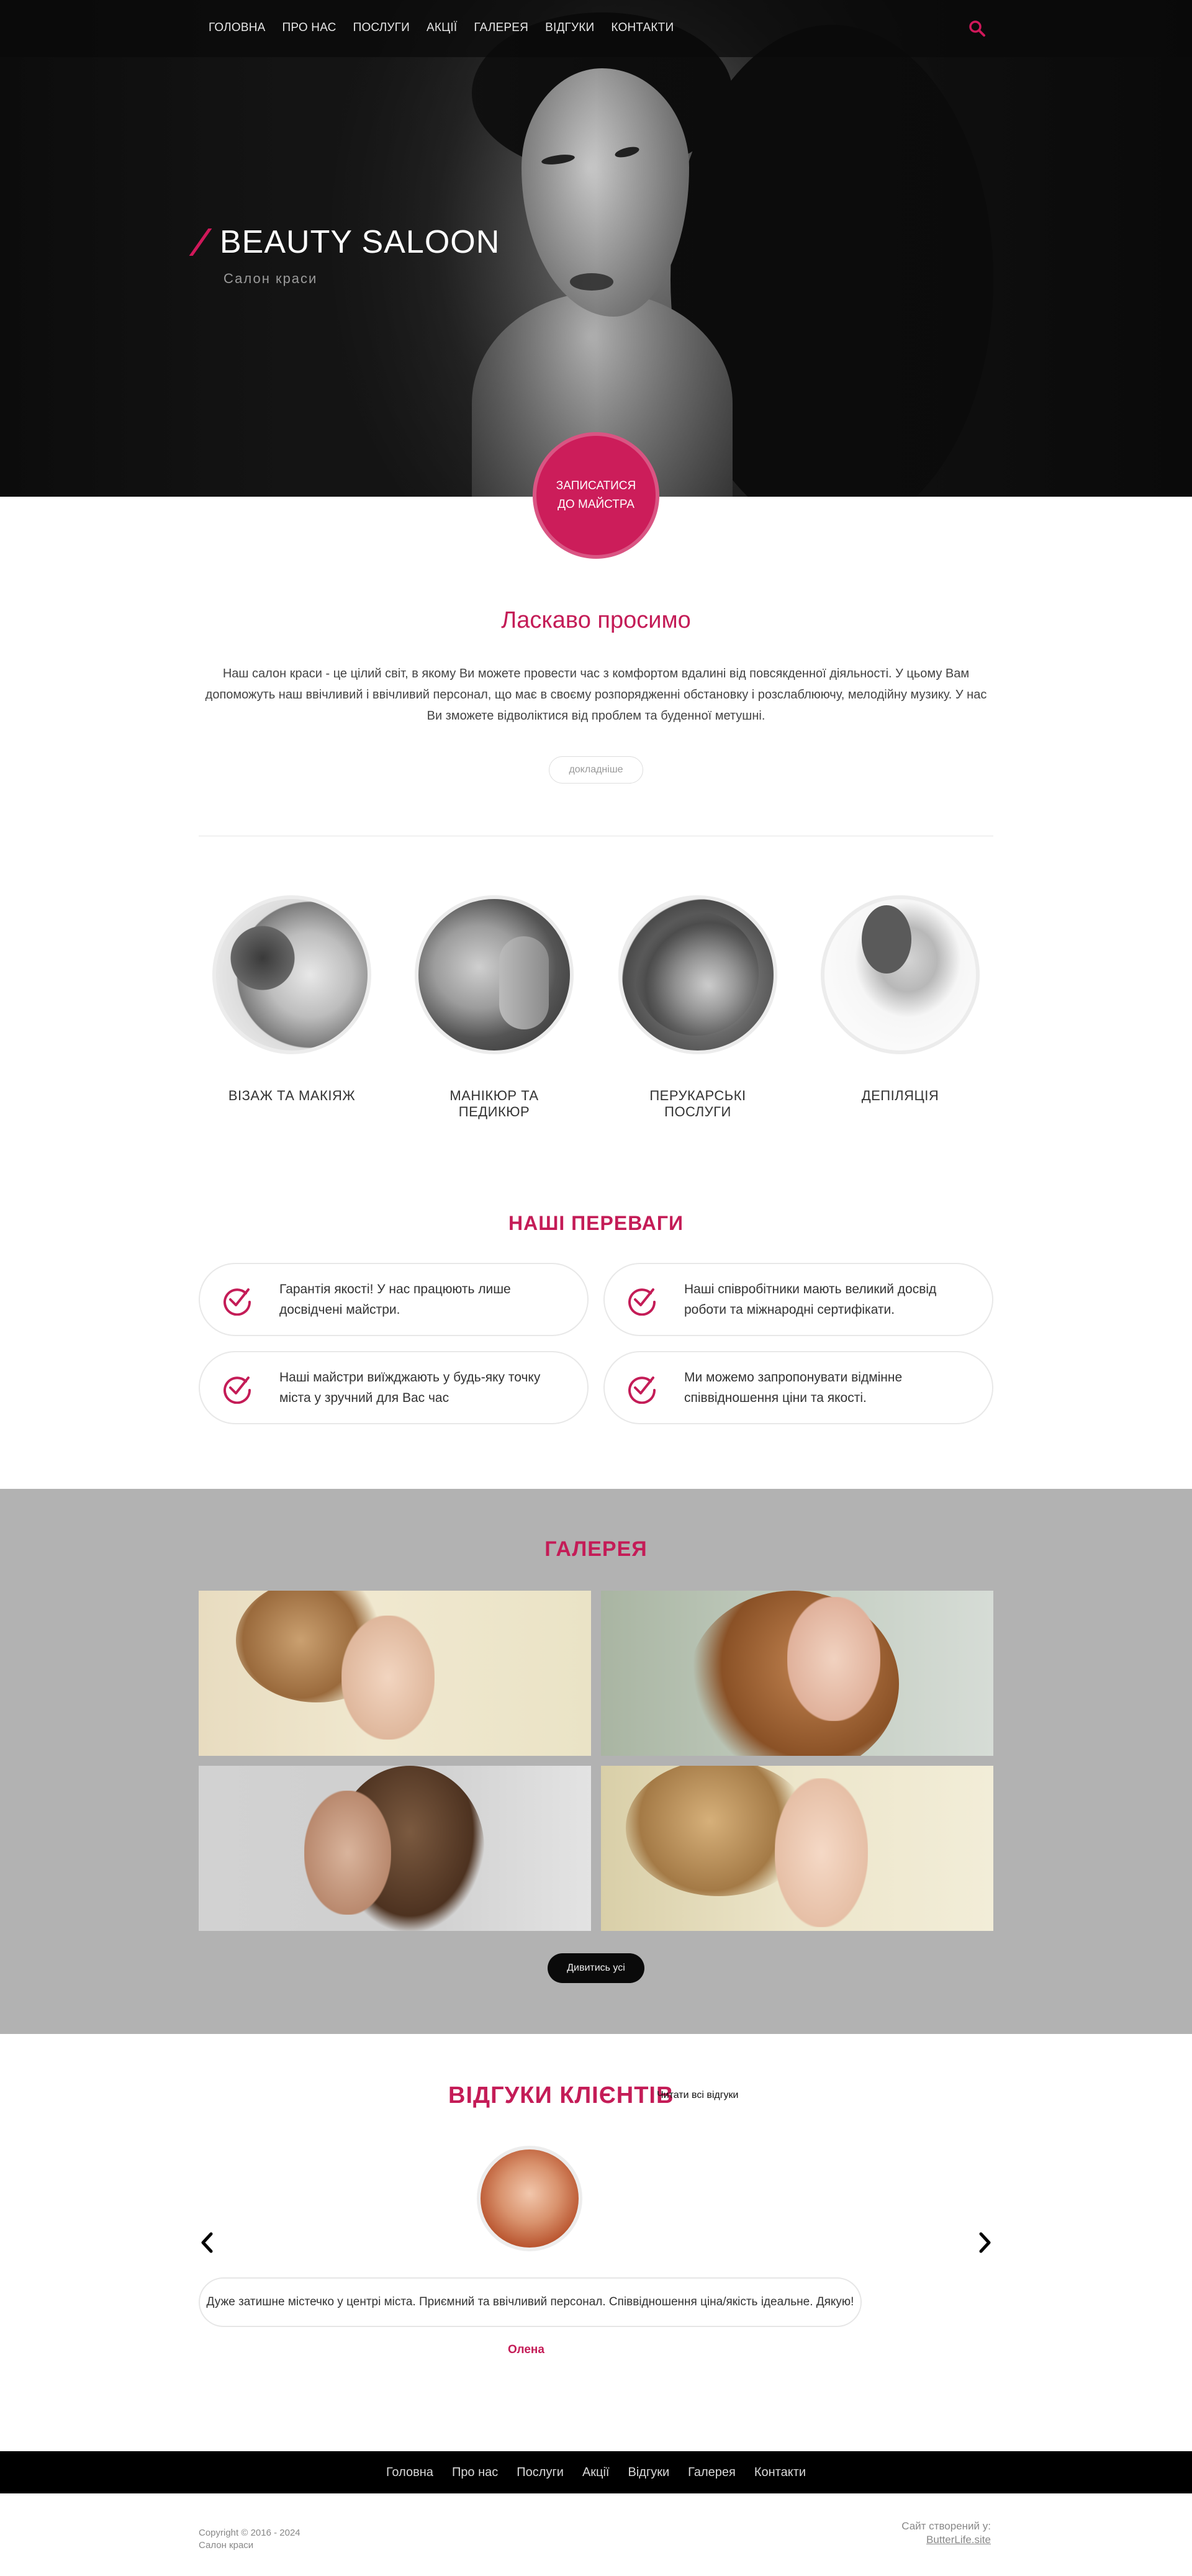 The height and width of the screenshot is (2576, 1192). What do you see at coordinates (395, 1289) in the screenshot?
I see `advantage-line: Гарантія якості! У нас працюють лише` at bounding box center [395, 1289].